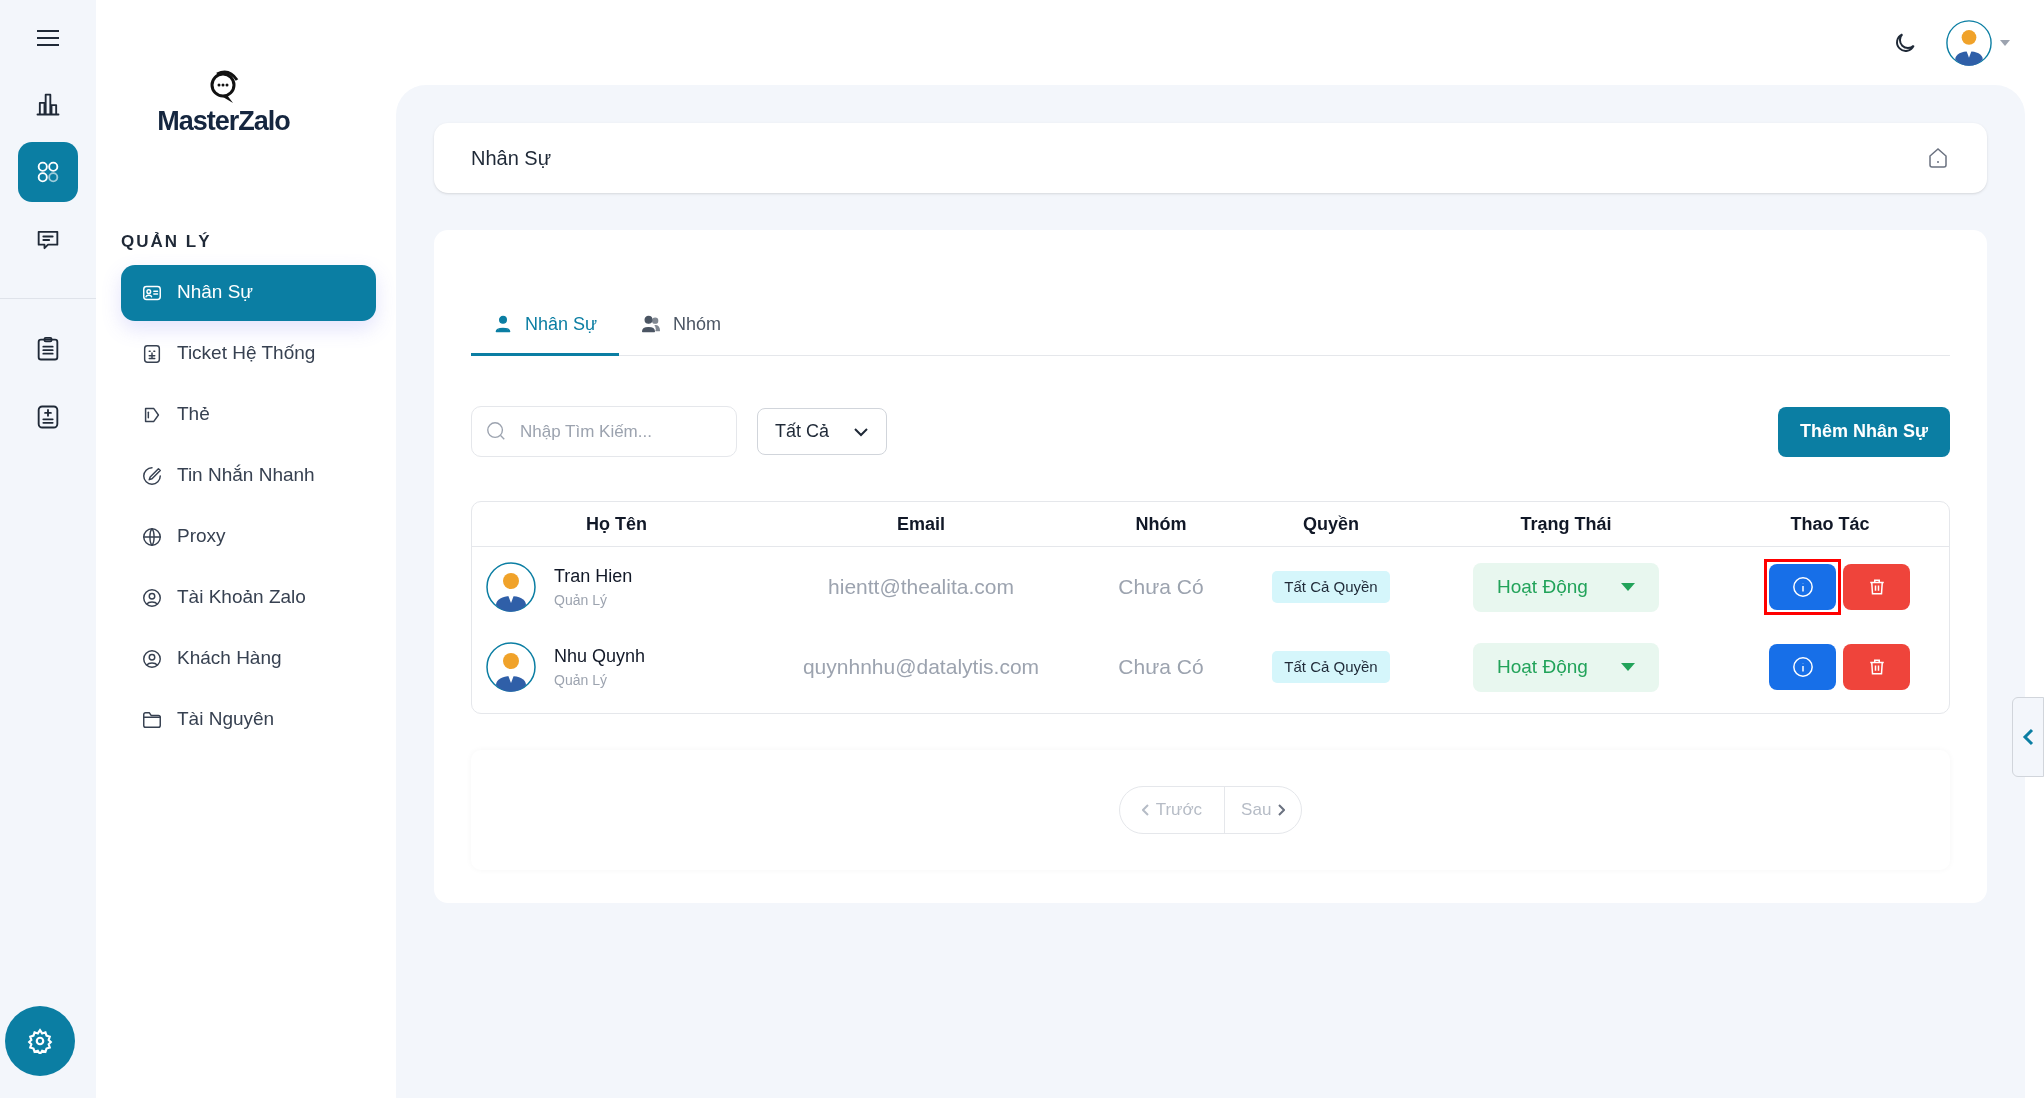 This screenshot has height=1098, width=2044. What do you see at coordinates (593, 576) in the screenshot?
I see `staff-name: Tran Hien` at bounding box center [593, 576].